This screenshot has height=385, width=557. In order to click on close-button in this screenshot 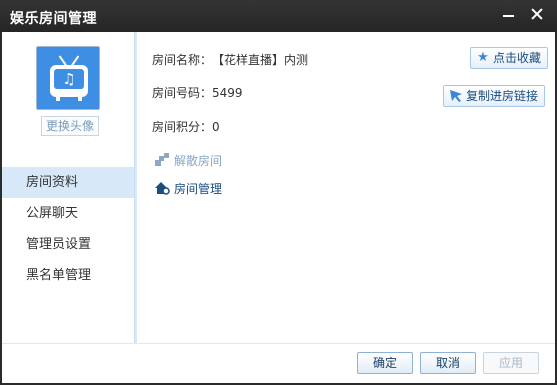, I will do `click(537, 14)`.